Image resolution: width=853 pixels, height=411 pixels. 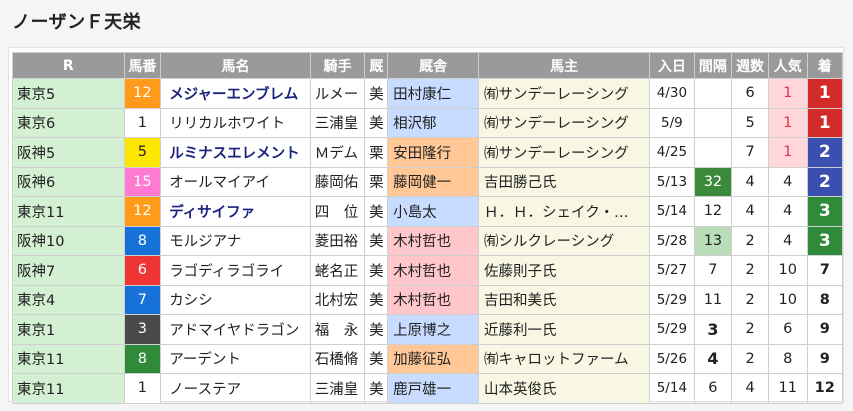 What do you see at coordinates (235, 329) in the screenshot?
I see `horse-name-link: アドマイヤドラゴン` at bounding box center [235, 329].